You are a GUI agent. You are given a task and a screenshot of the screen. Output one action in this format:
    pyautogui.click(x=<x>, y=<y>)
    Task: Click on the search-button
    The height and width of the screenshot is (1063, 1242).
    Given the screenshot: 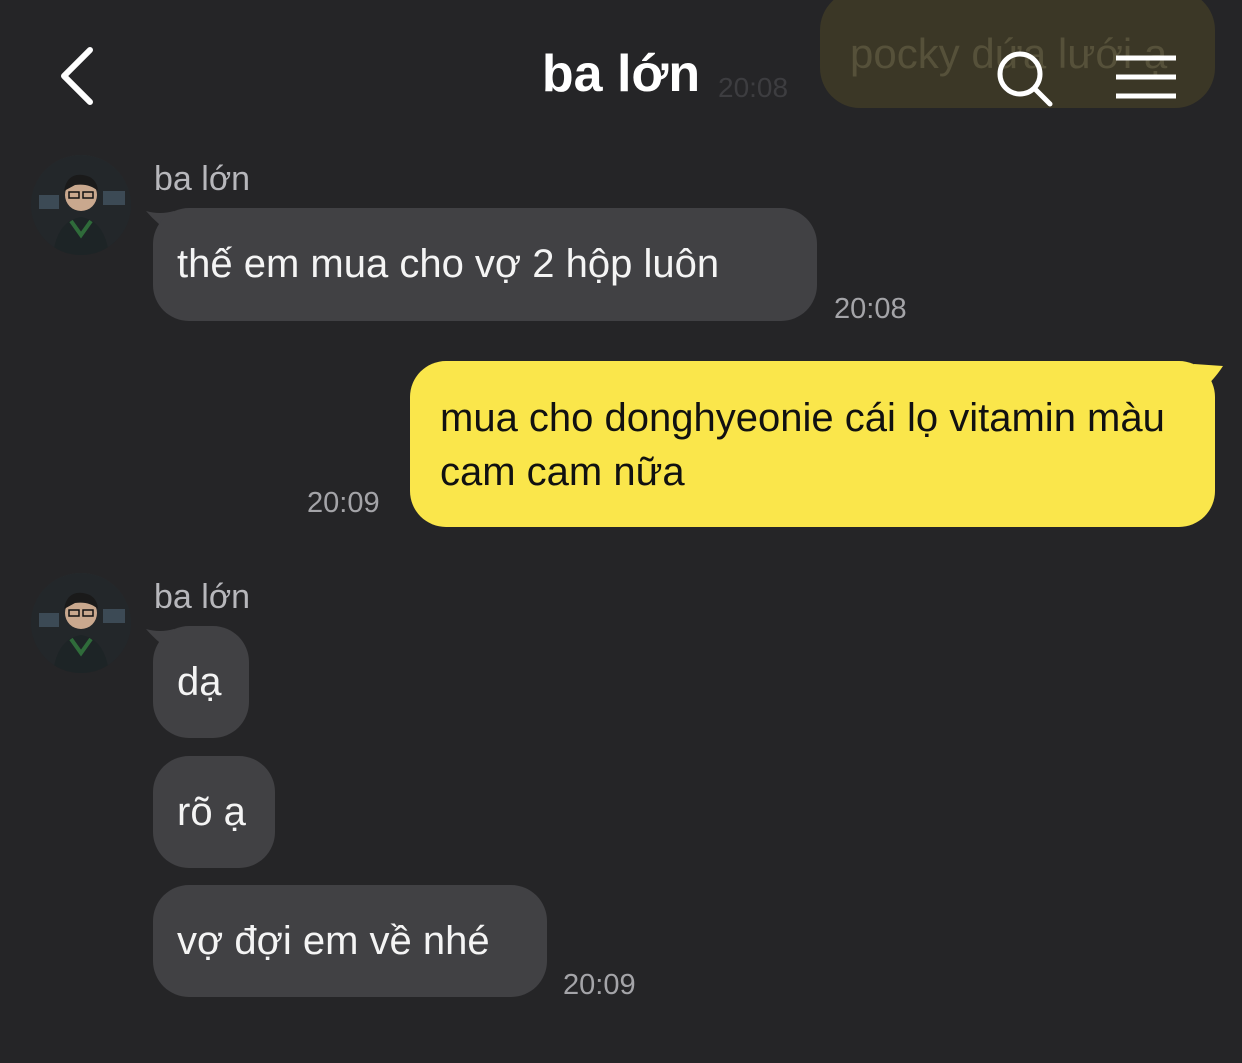 What is the action you would take?
    pyautogui.click(x=1026, y=80)
    